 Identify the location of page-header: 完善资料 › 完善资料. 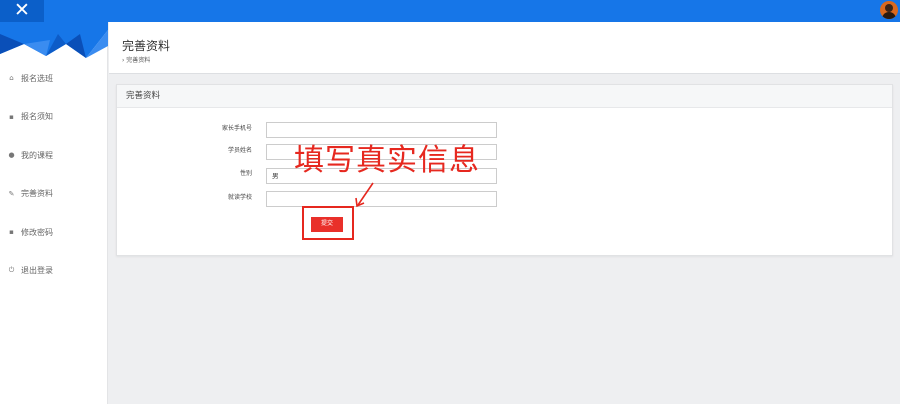
(504, 48).